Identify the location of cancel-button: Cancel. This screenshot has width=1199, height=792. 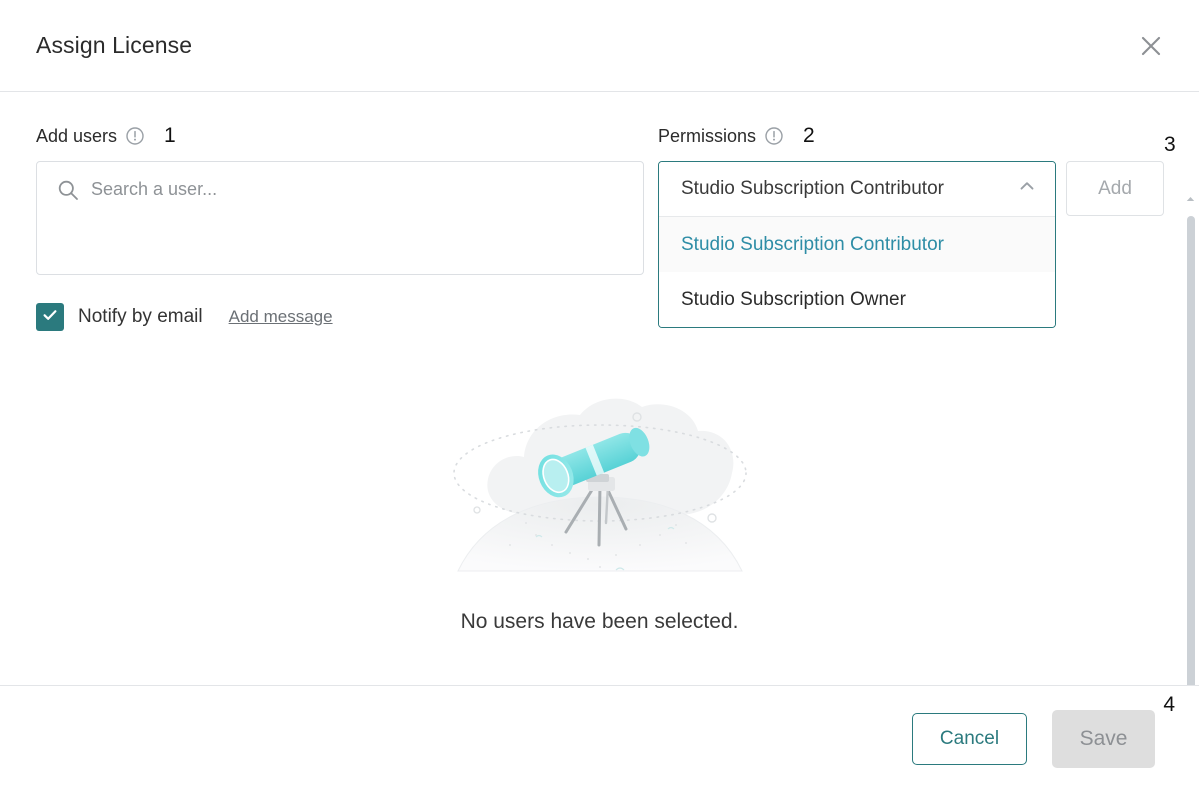
(969, 739).